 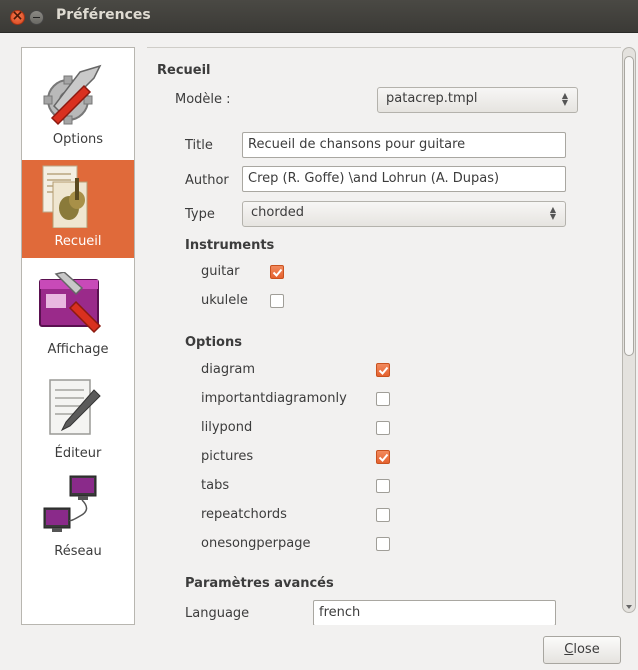 What do you see at coordinates (227, 456) in the screenshot?
I see `option-label-pictures: pictures` at bounding box center [227, 456].